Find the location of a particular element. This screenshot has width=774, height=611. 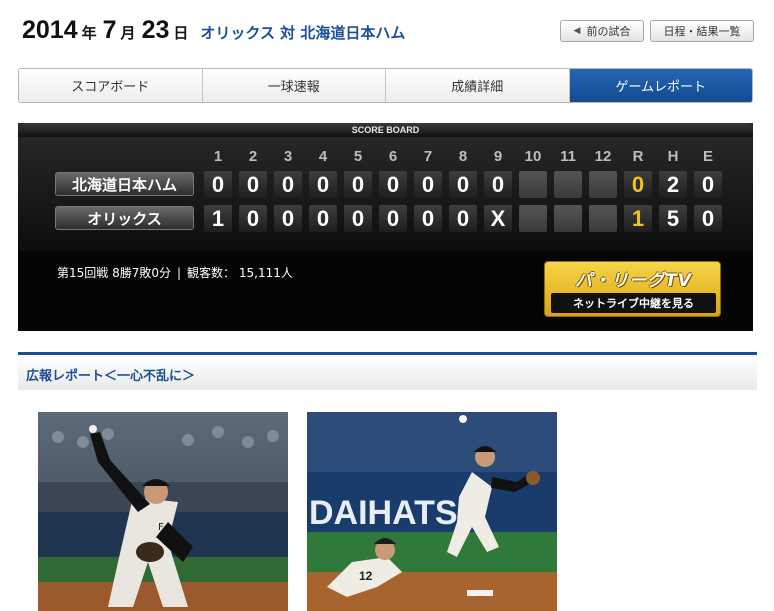

team-name: オリックス is located at coordinates (124, 218).